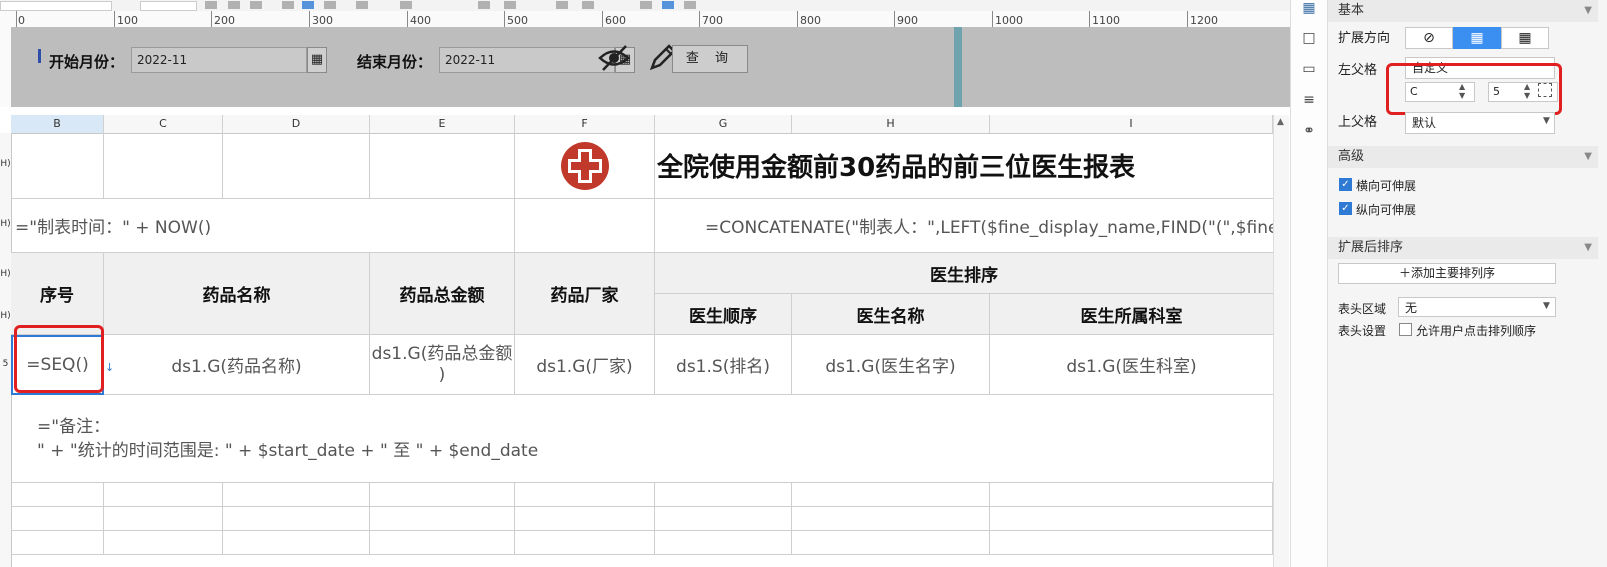  Describe the element at coordinates (219, 60) in the screenshot. I see `start-month-input: 2022-11` at that location.